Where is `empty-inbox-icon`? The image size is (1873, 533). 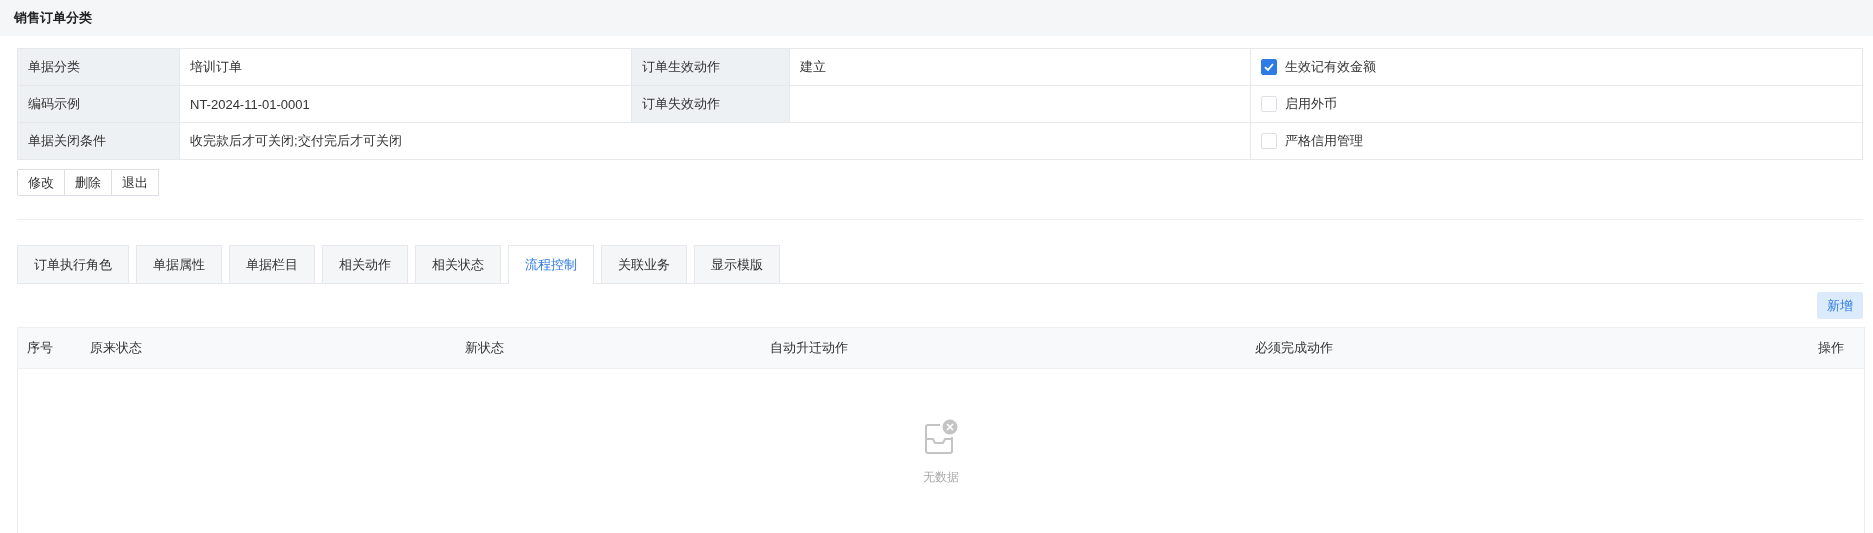
empty-inbox-icon is located at coordinates (941, 437).